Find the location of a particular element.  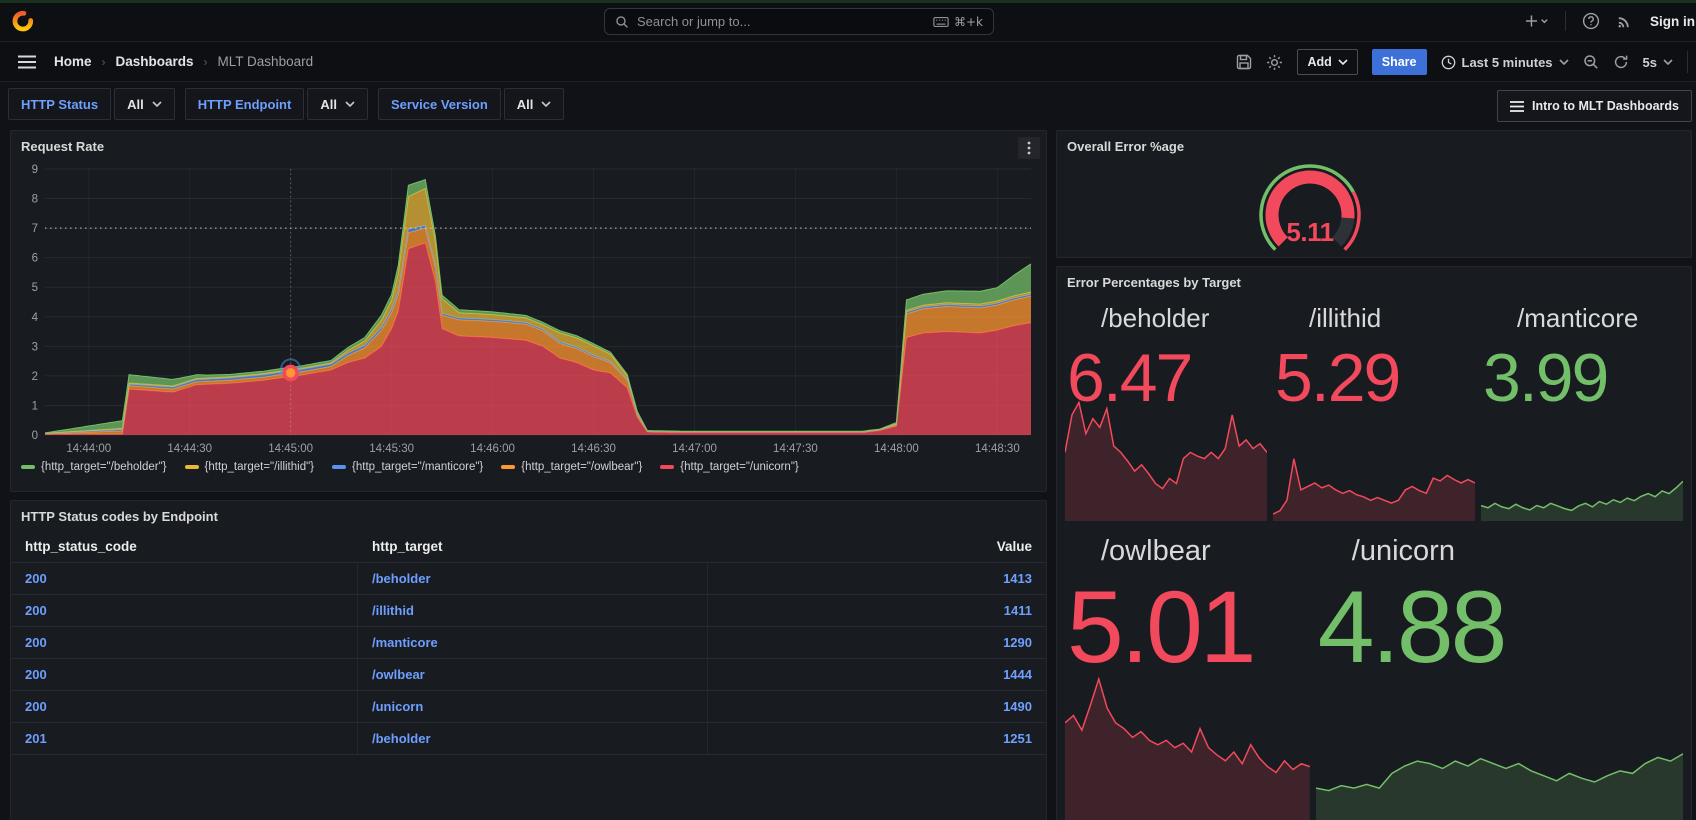

filter-value-http-endpoint: All is located at coordinates (337, 104).